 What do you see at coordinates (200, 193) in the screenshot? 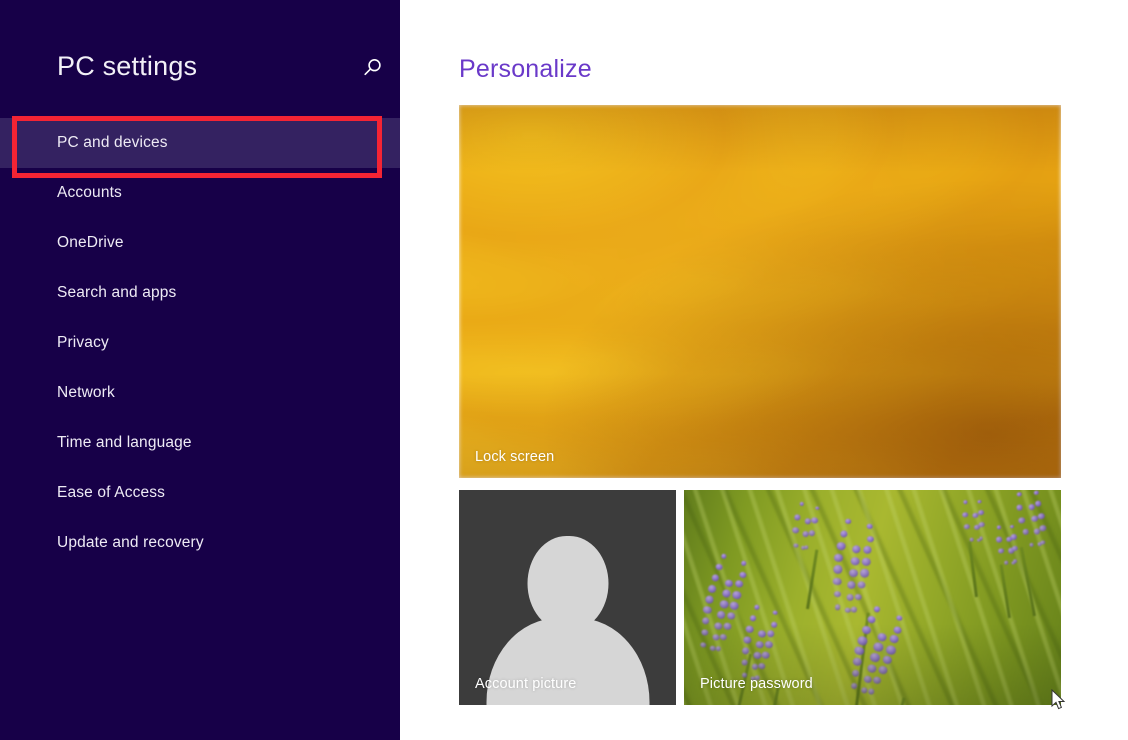
I see `sidebar-item-accounts: Accounts` at bounding box center [200, 193].